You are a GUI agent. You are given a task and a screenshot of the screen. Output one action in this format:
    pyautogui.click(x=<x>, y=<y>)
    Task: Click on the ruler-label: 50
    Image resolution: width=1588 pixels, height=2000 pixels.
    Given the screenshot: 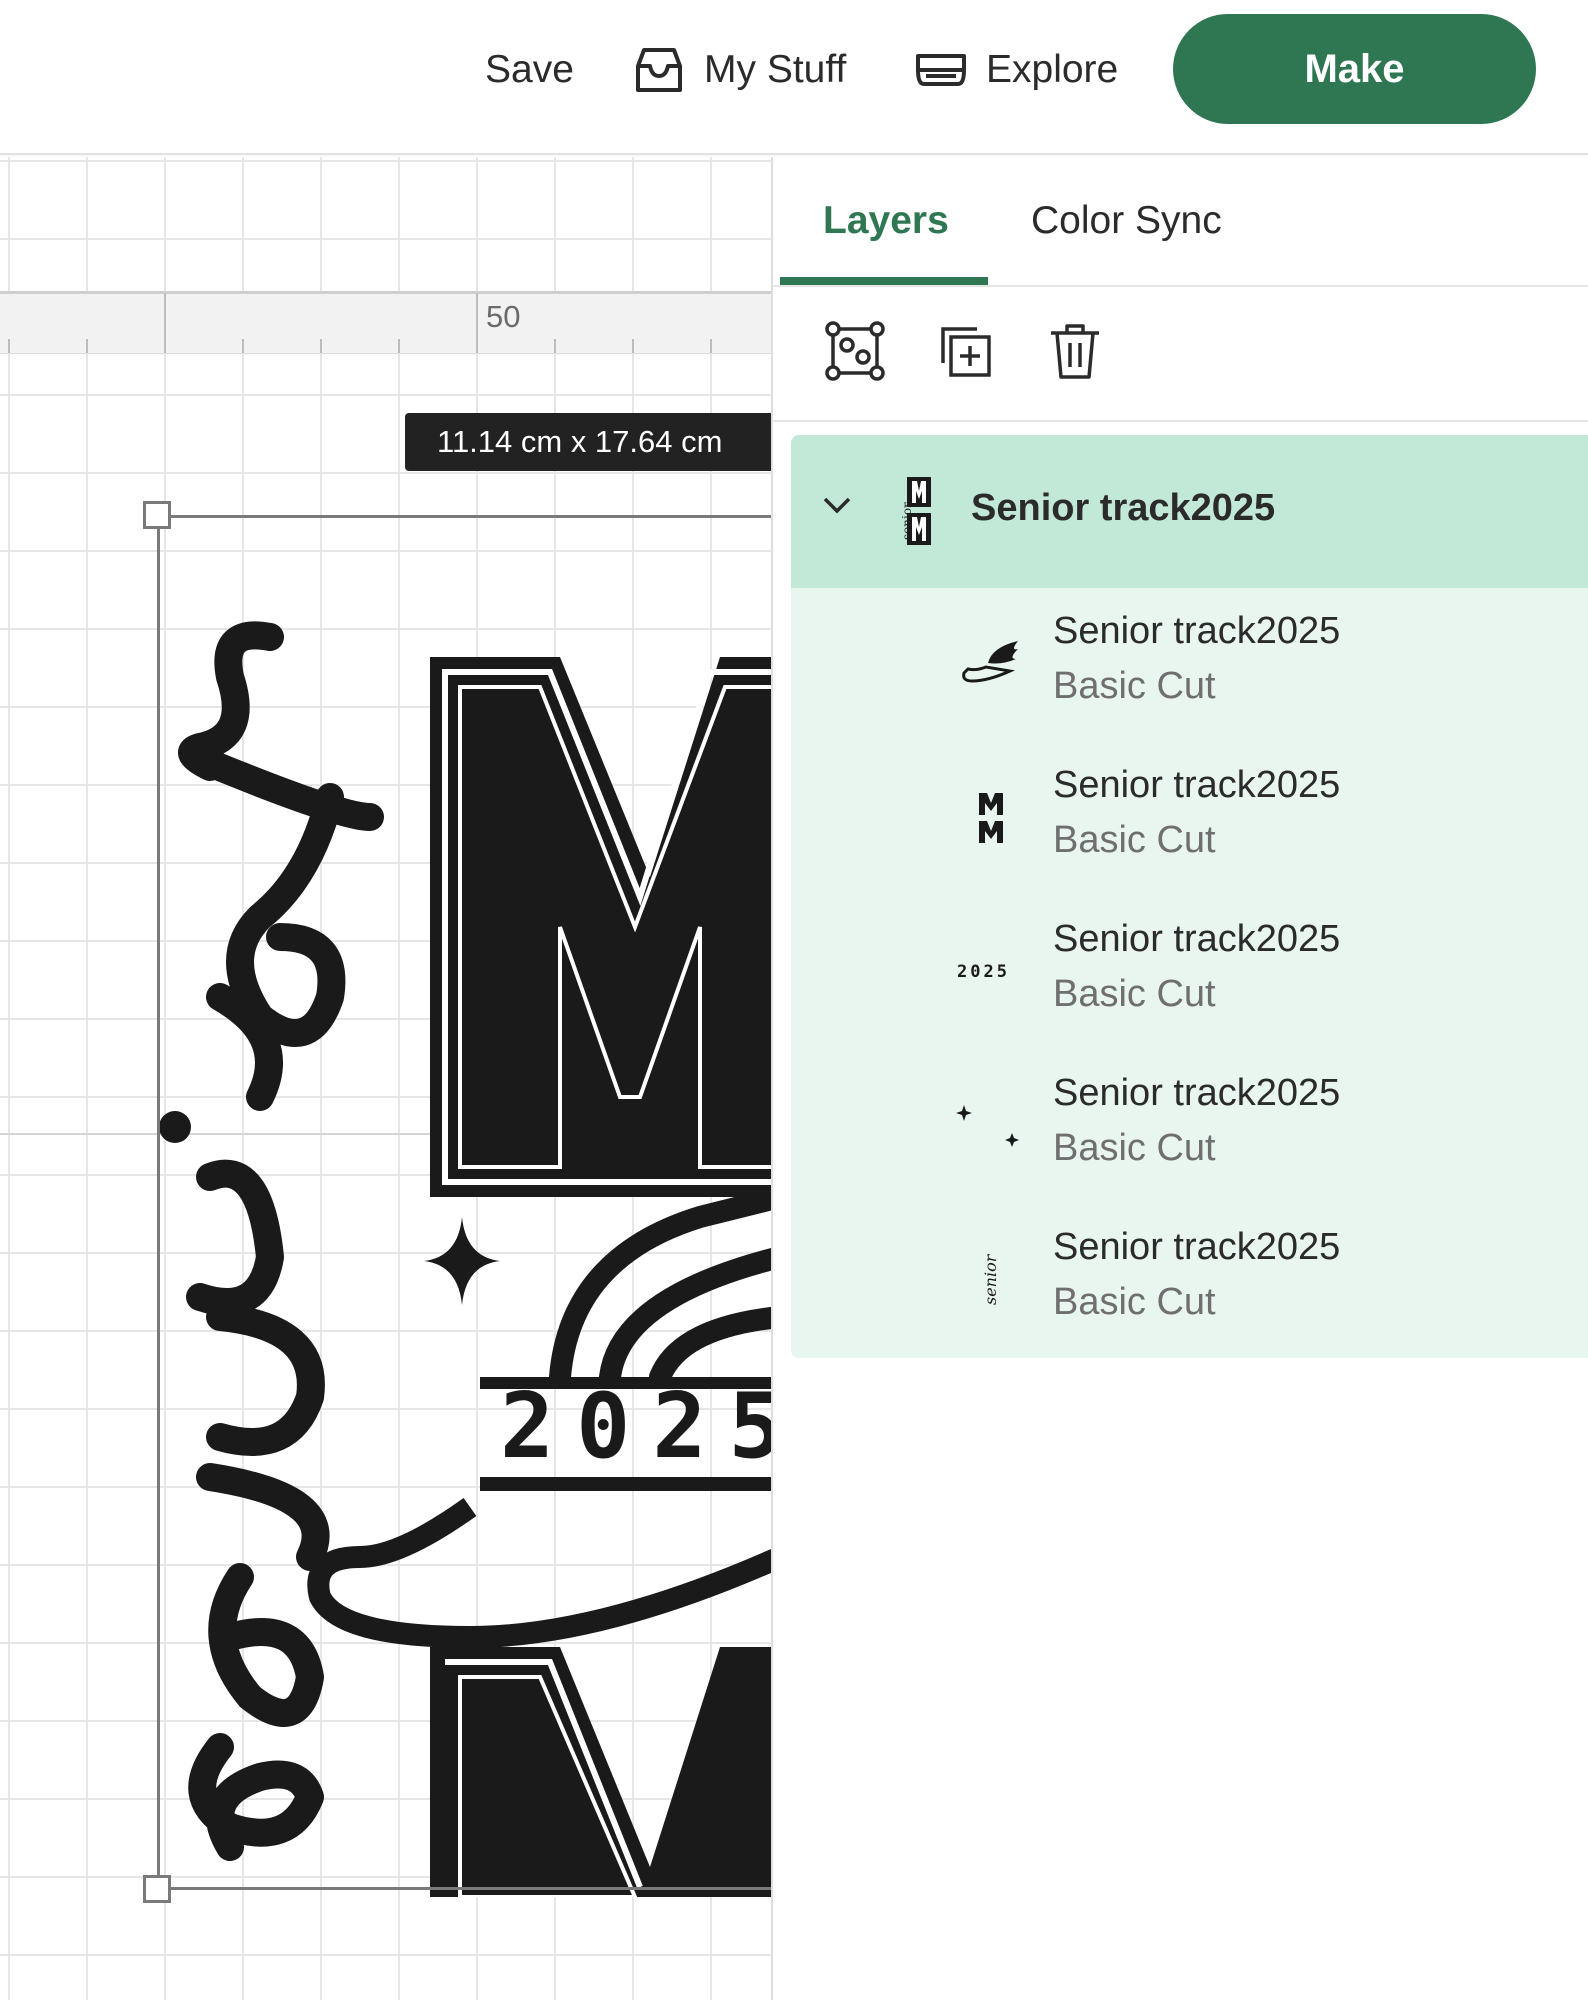 What is the action you would take?
    pyautogui.click(x=503, y=316)
    